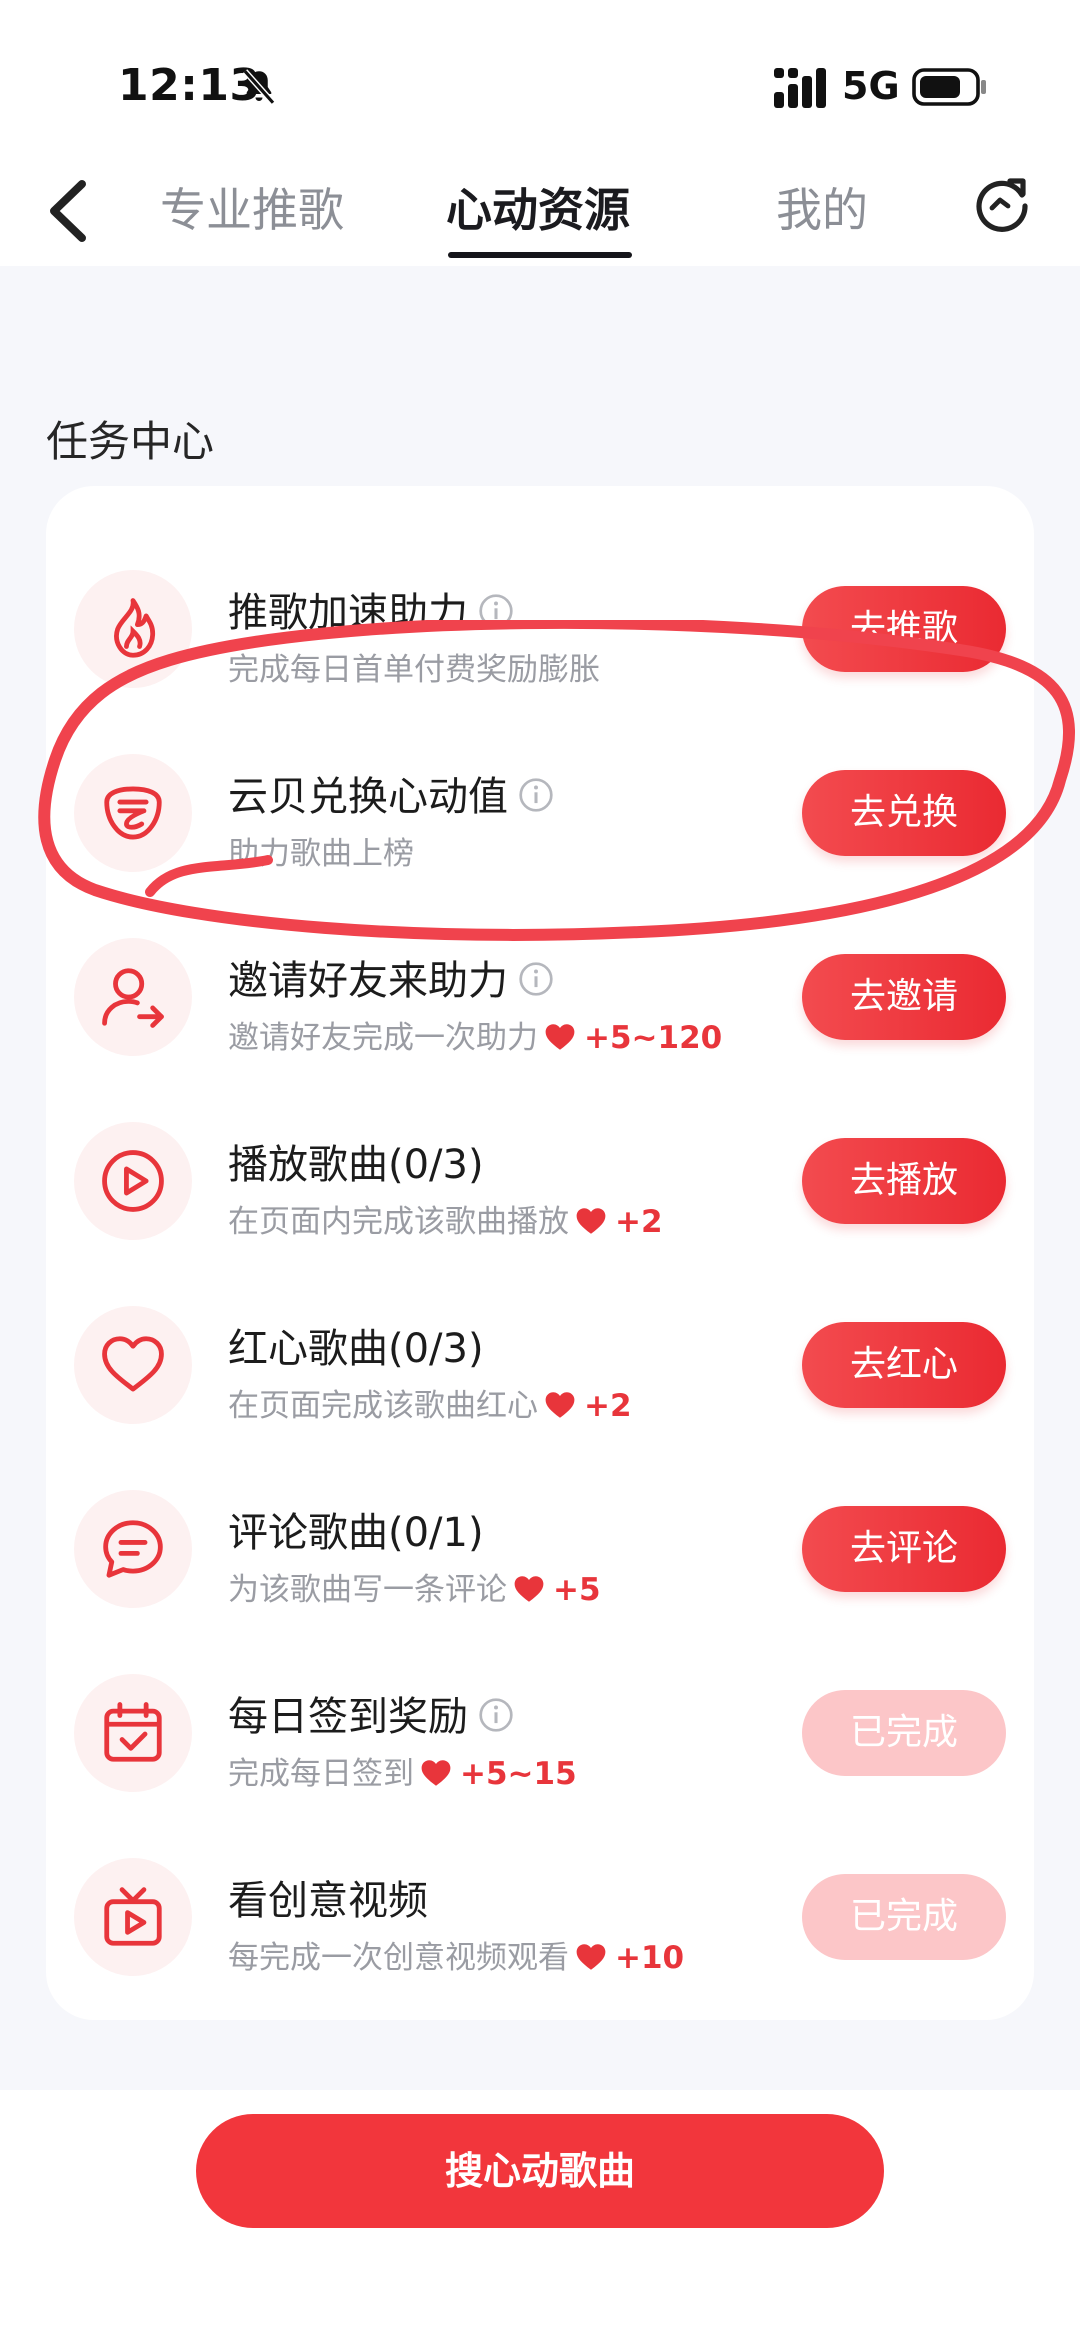 This screenshot has height=2348, width=1080. I want to click on task-row: 每日签到奖励 完成每日签到 +5~15 已完成, so click(540, 1725).